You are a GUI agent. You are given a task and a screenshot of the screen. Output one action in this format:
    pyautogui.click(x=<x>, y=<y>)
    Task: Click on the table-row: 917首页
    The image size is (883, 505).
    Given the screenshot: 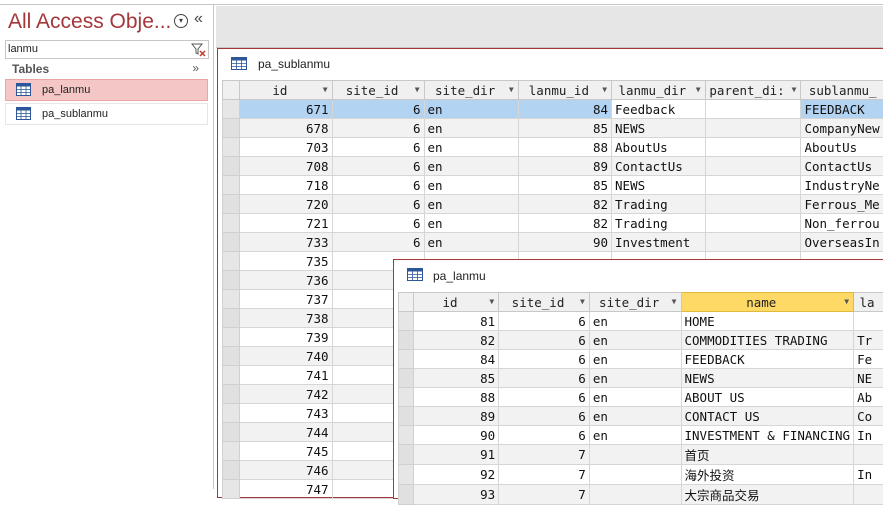 What is the action you would take?
    pyautogui.click(x=641, y=455)
    